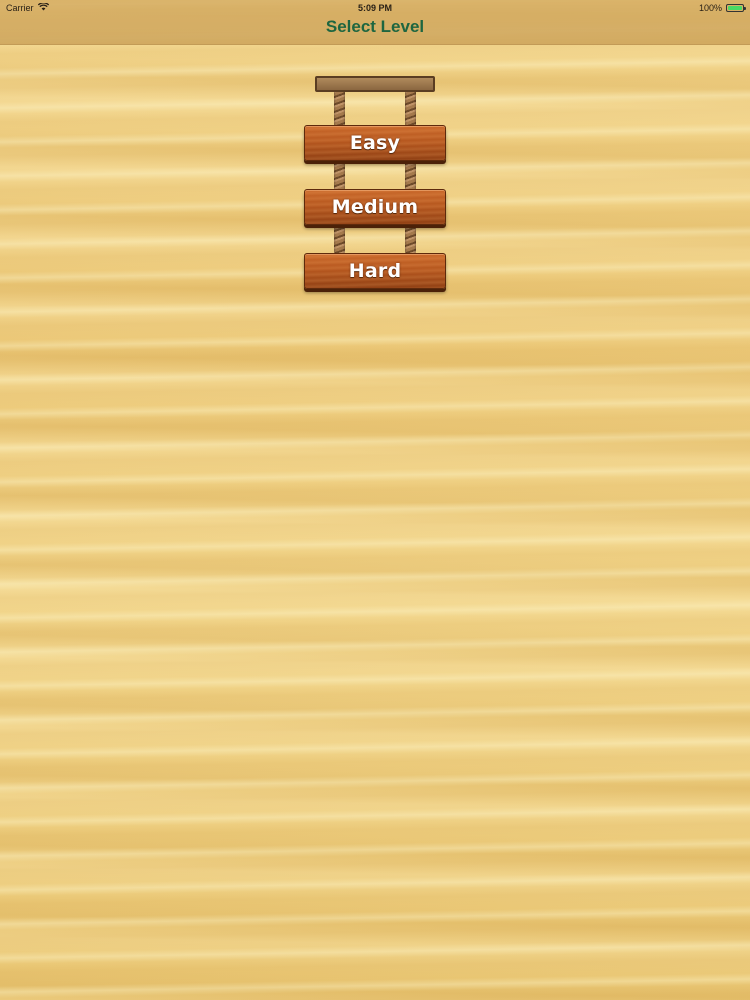 The height and width of the screenshot is (1000, 750). I want to click on status-time: 5:09 PM, so click(374, 8).